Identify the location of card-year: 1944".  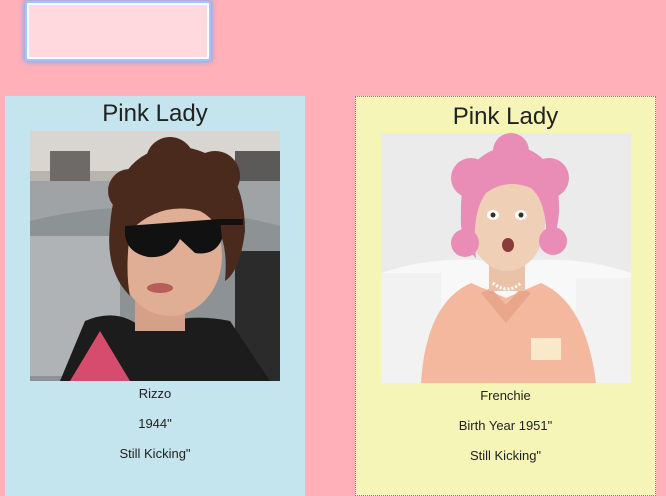
(155, 423).